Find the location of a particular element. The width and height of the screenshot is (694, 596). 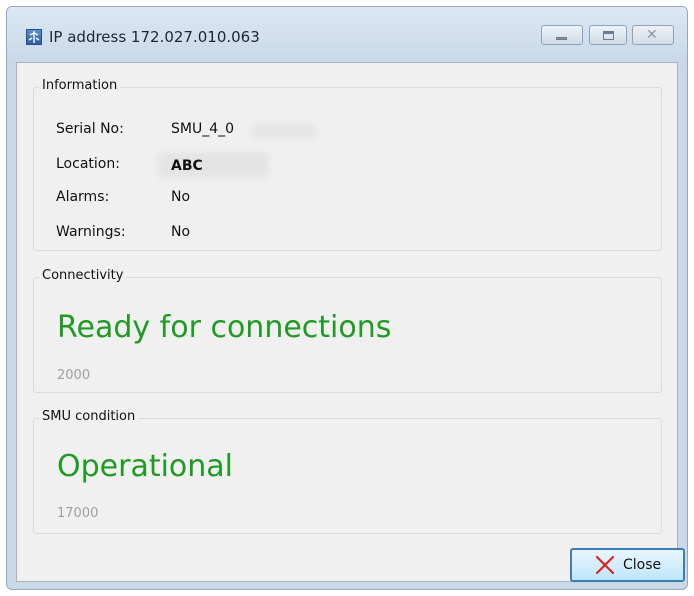

close-icon: ✕ is located at coordinates (652, 35).